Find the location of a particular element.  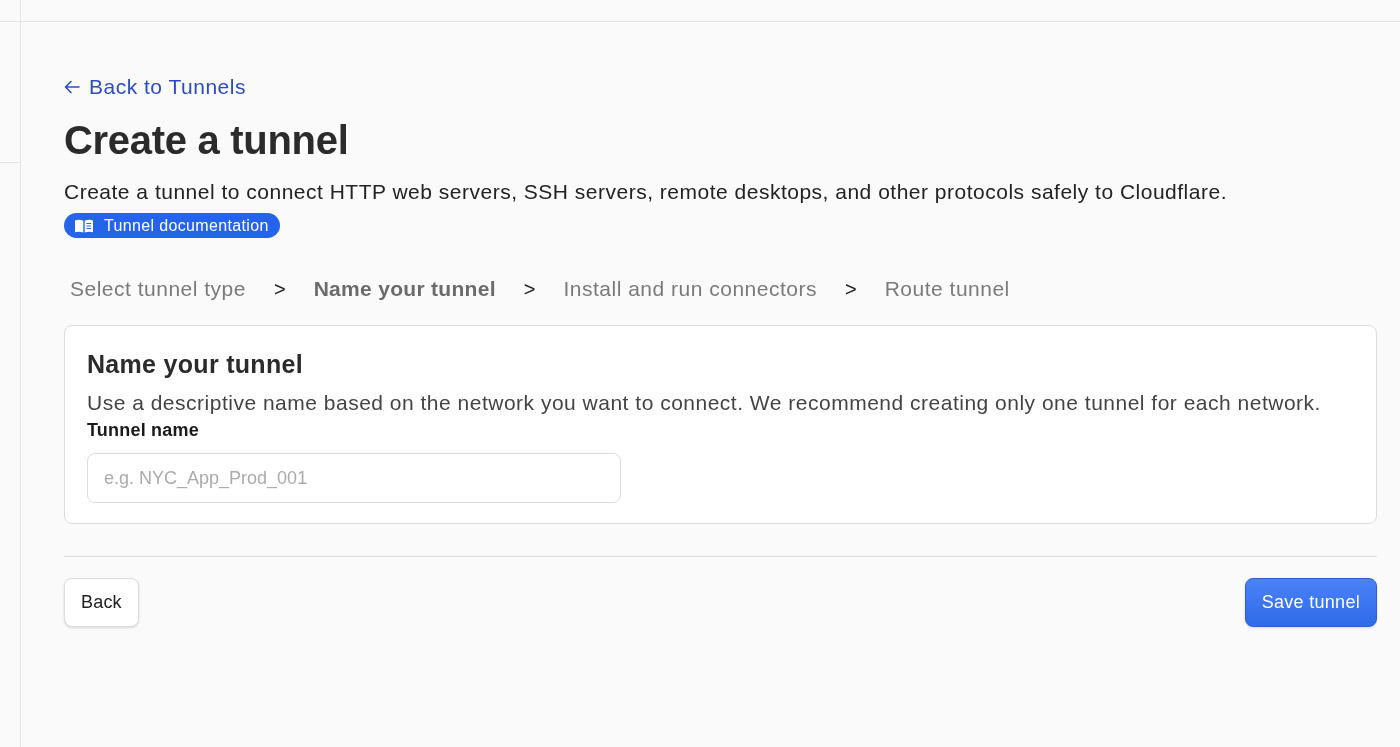

card-description: Use a descriptive name based on the network you want to connect. We recommend creating only one tunnel for each network. is located at coordinates (704, 403).